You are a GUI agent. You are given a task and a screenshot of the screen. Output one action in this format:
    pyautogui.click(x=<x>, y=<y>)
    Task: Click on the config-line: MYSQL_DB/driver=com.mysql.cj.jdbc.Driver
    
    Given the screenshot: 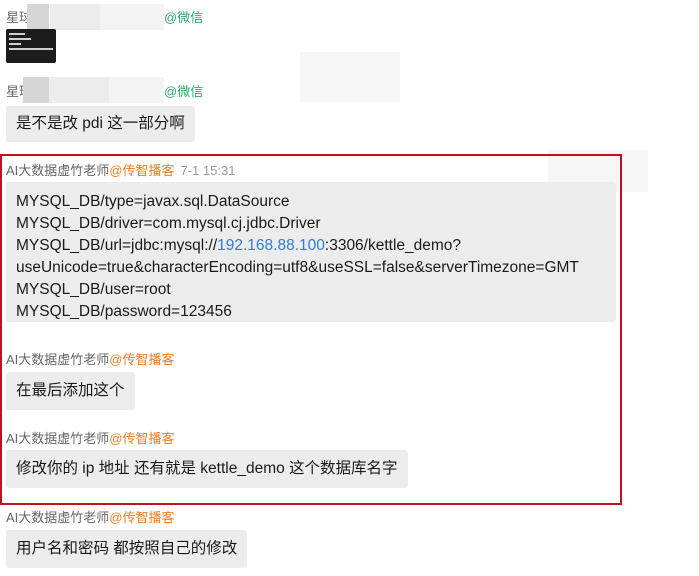 What is the action you would take?
    pyautogui.click(x=168, y=223)
    